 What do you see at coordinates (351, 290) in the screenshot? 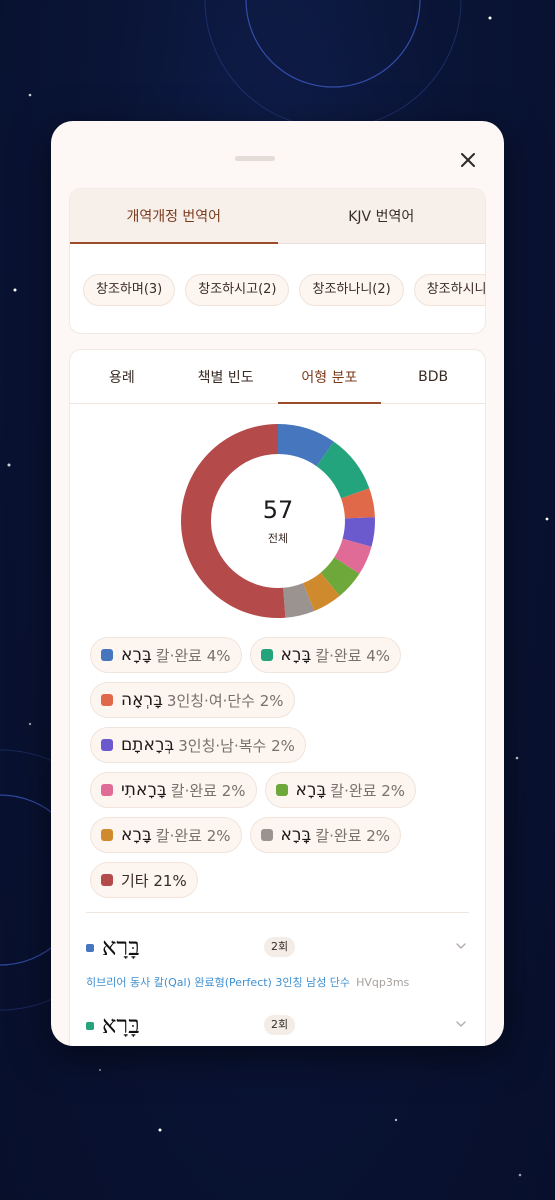
I see `translation-chip: 창조하나니(2)` at bounding box center [351, 290].